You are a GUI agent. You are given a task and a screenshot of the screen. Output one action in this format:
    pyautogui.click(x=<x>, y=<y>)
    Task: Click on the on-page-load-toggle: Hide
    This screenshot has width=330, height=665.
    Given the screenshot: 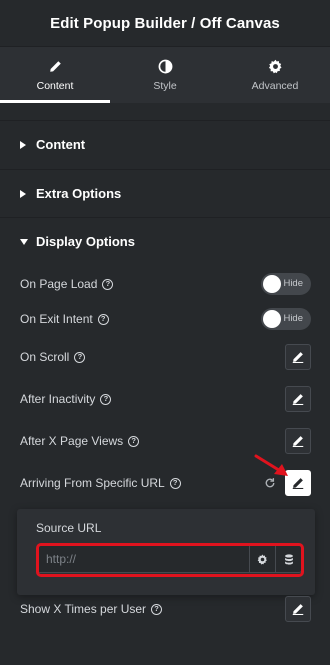 What is the action you would take?
    pyautogui.click(x=286, y=284)
    